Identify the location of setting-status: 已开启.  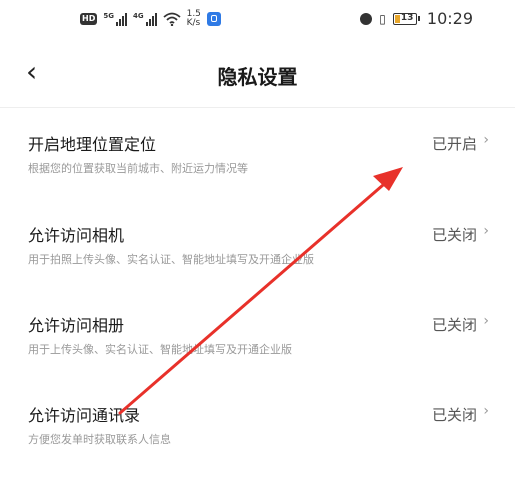
(454, 143).